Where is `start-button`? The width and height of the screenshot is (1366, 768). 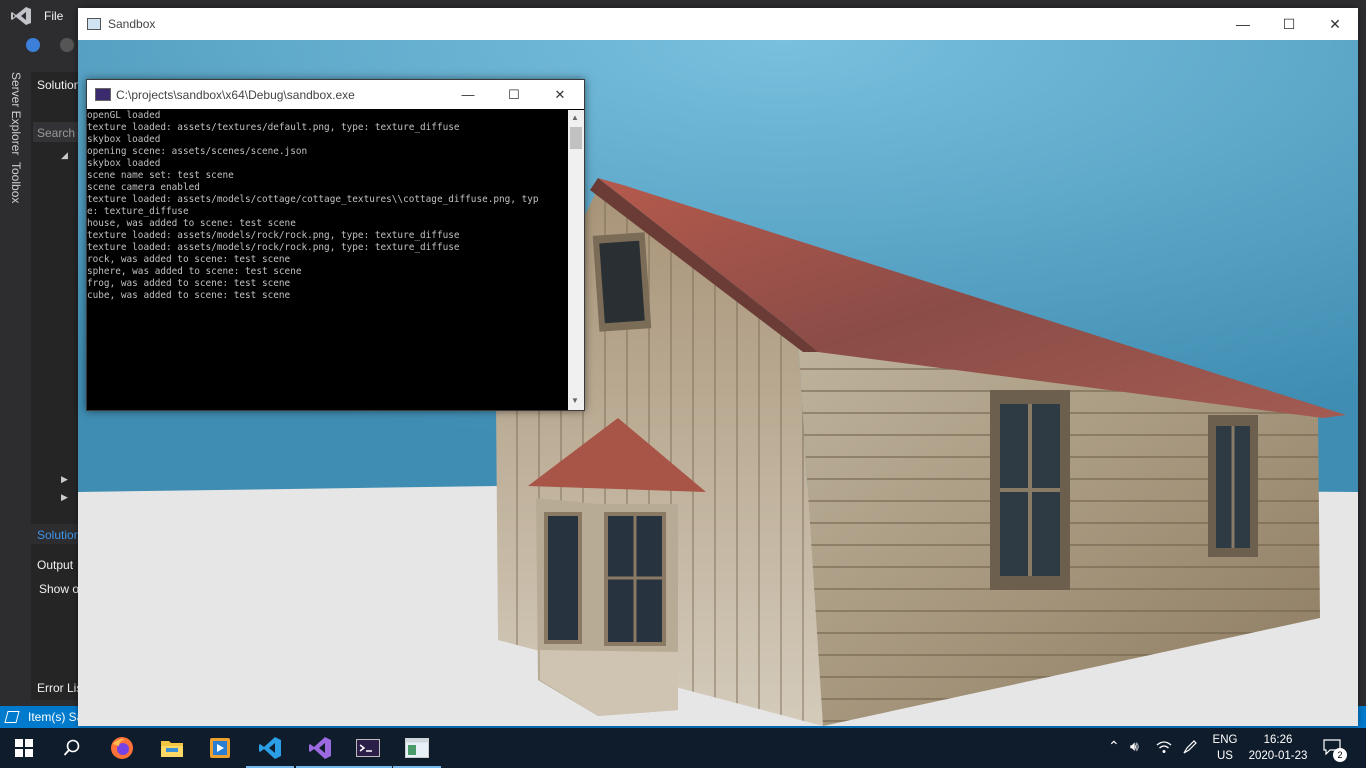
start-button is located at coordinates (24, 748).